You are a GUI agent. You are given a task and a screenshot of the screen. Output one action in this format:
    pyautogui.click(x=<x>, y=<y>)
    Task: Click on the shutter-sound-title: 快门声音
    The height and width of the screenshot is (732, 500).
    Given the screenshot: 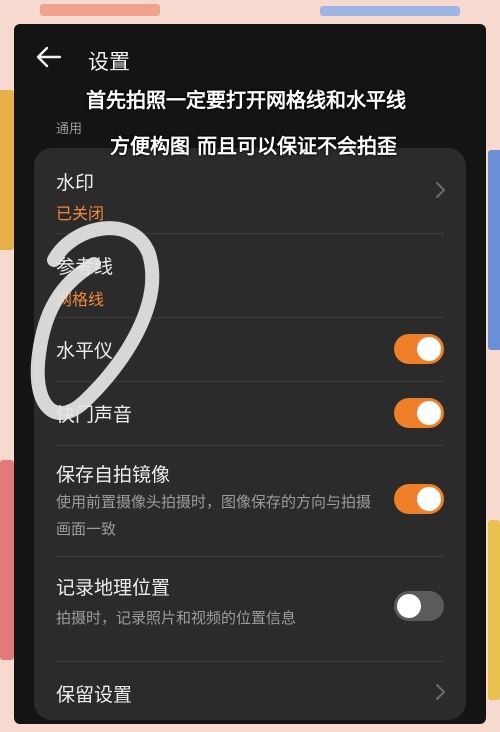 What is the action you would take?
    pyautogui.click(x=94, y=415)
    